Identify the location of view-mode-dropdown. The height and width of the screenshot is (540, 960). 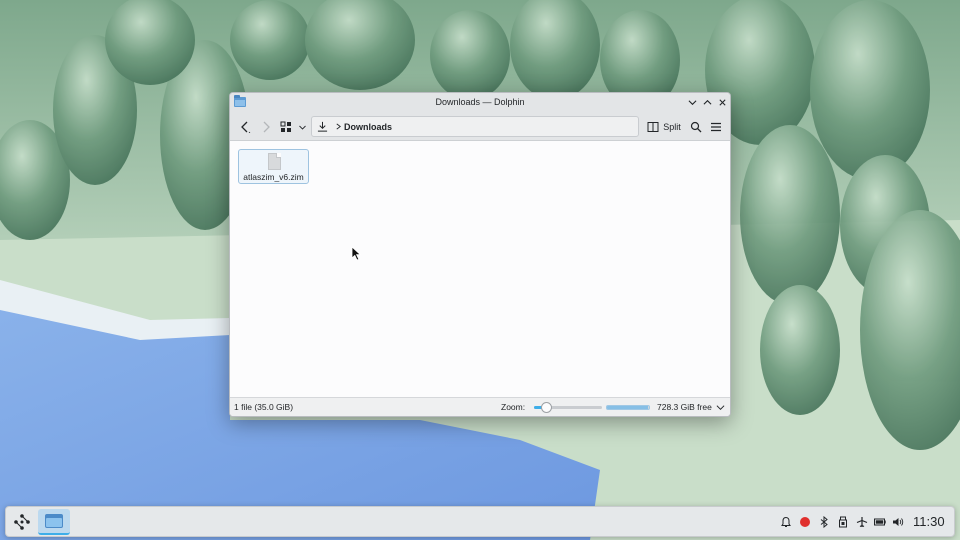
(302, 127).